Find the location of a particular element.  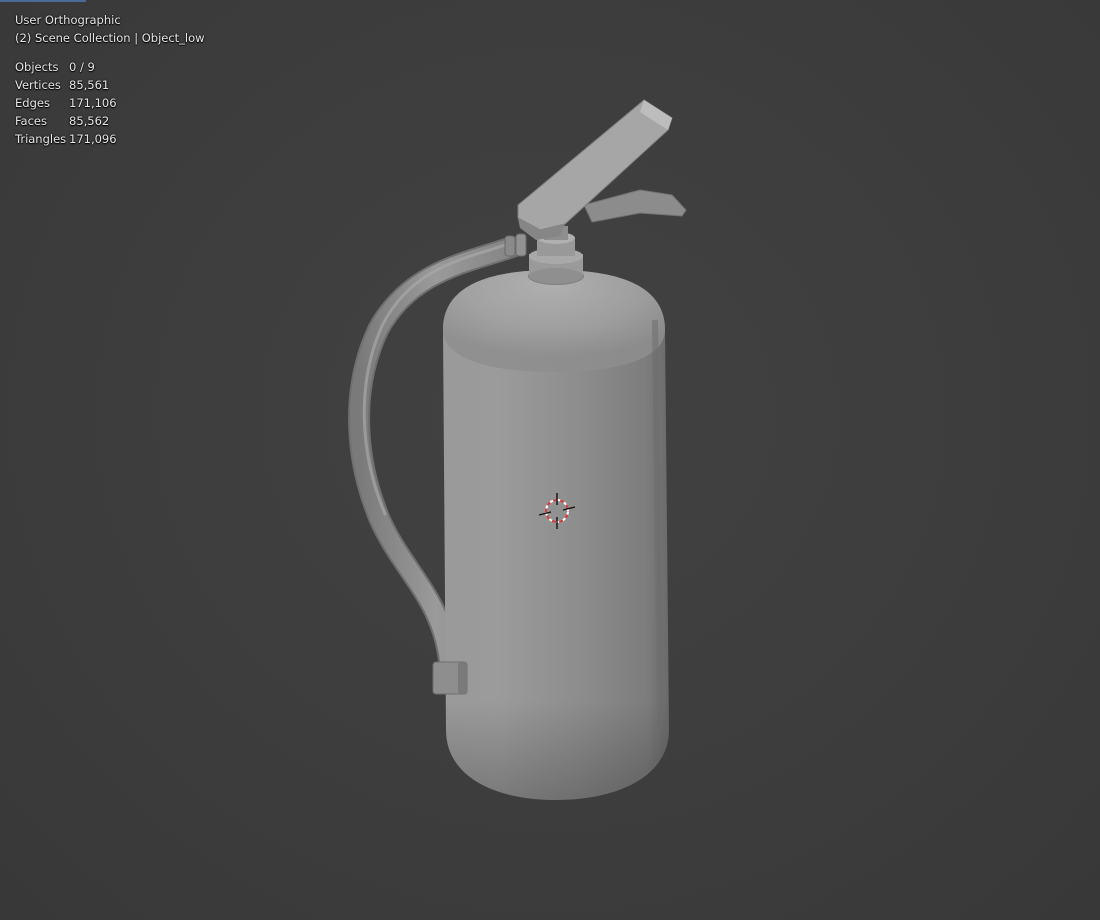

hose-clip is located at coordinates (450, 678).